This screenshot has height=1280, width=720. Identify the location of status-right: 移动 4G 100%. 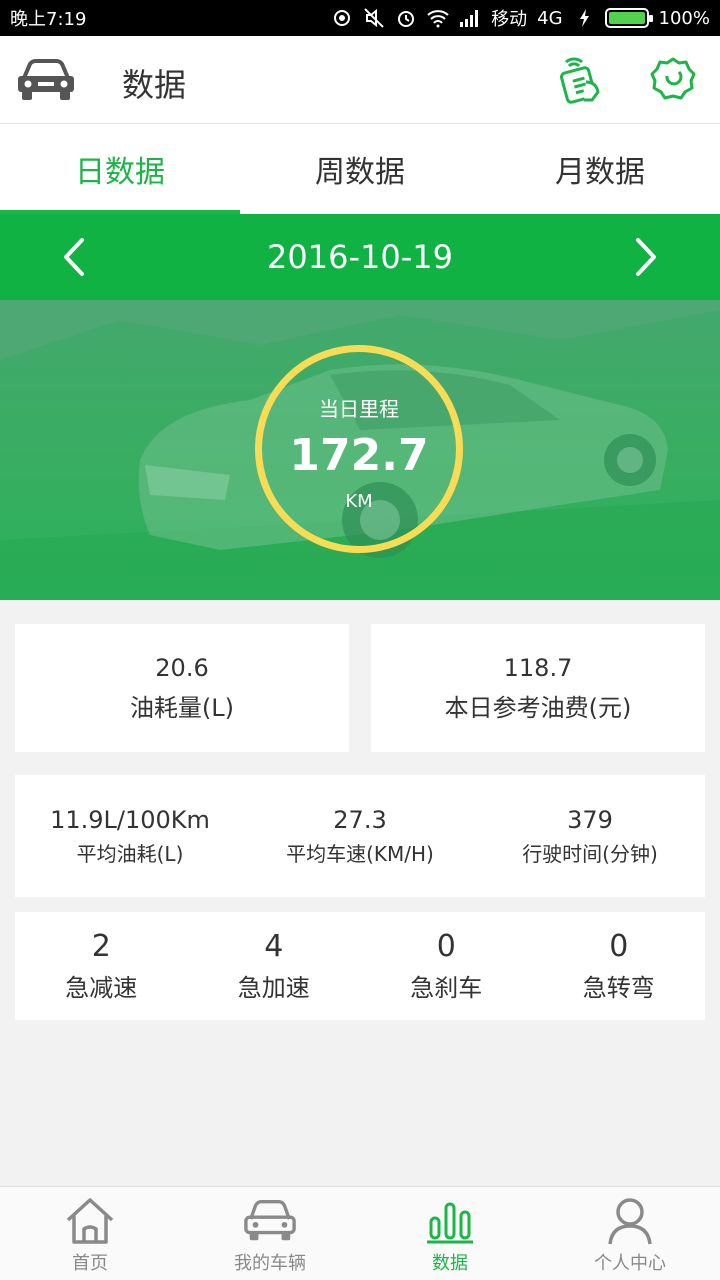
(520, 18).